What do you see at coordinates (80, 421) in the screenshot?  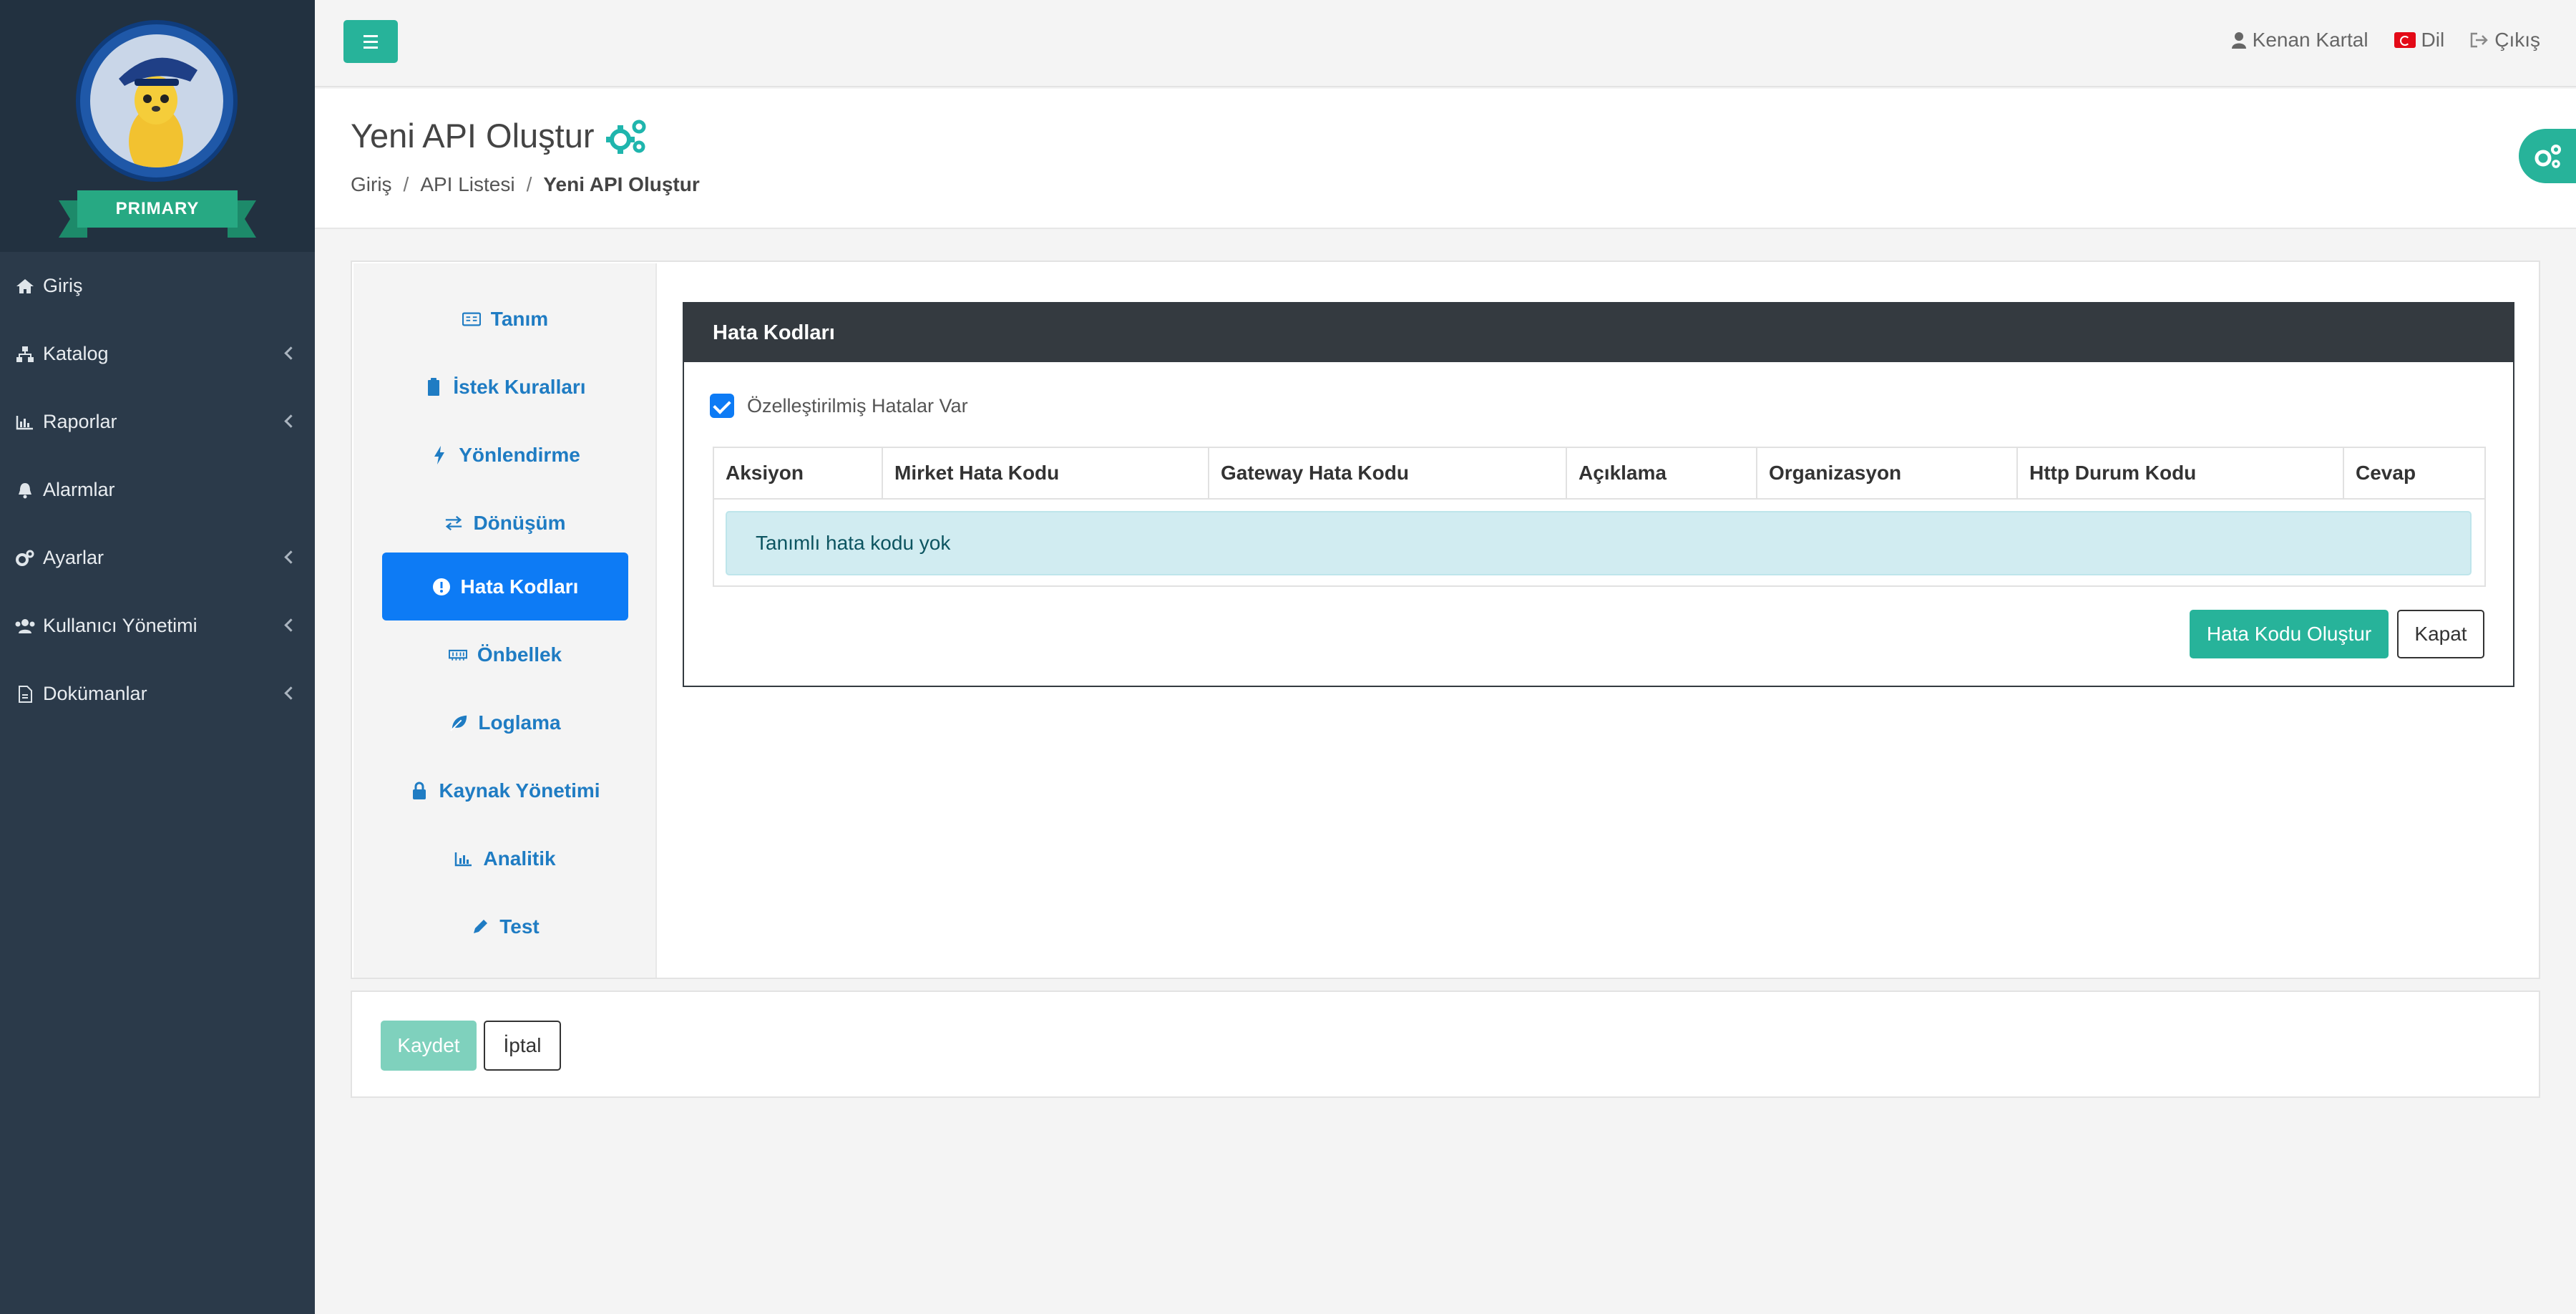 I see `sidebar-item-label: Raporlar` at bounding box center [80, 421].